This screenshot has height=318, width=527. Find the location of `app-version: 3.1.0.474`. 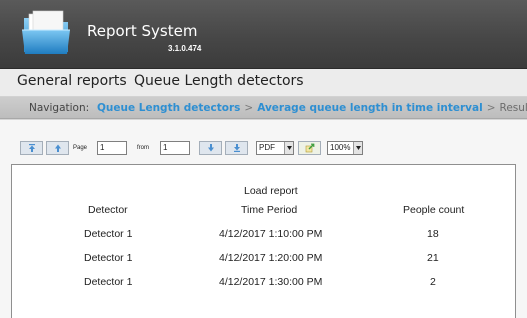

app-version: 3.1.0.474 is located at coordinates (185, 48).